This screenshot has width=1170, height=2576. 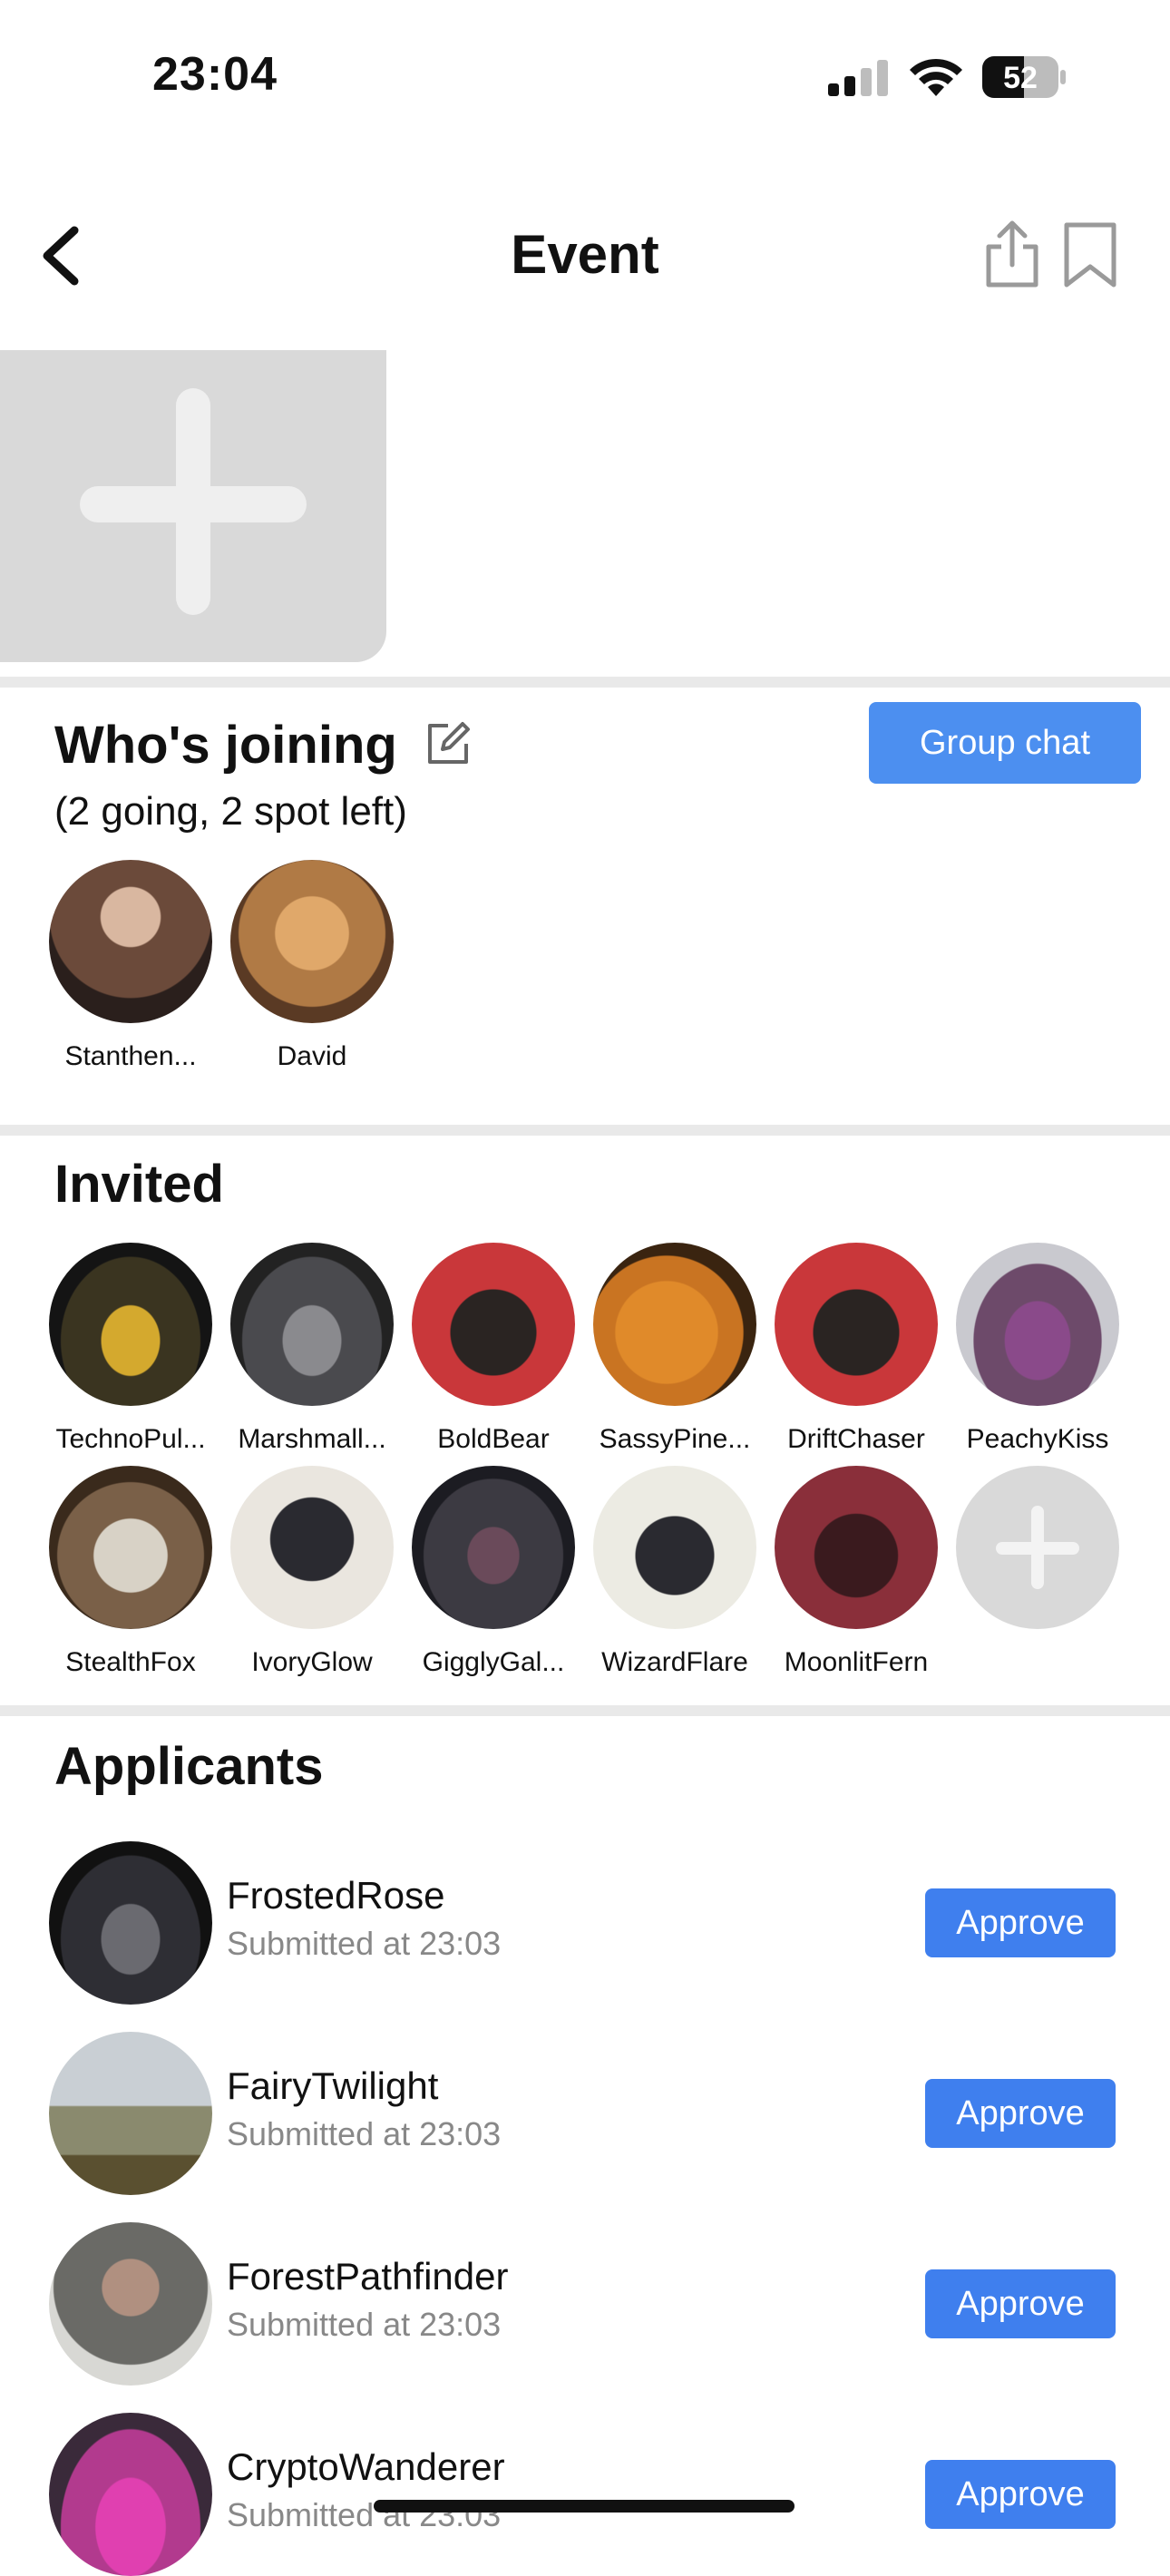 I want to click on invitee-name: MoonlitFern, so click(x=856, y=1662).